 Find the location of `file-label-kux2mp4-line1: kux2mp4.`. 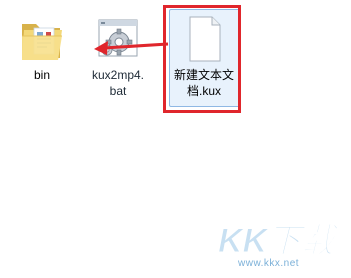

file-label-kux2mp4-line1: kux2mp4. is located at coordinates (118, 75).